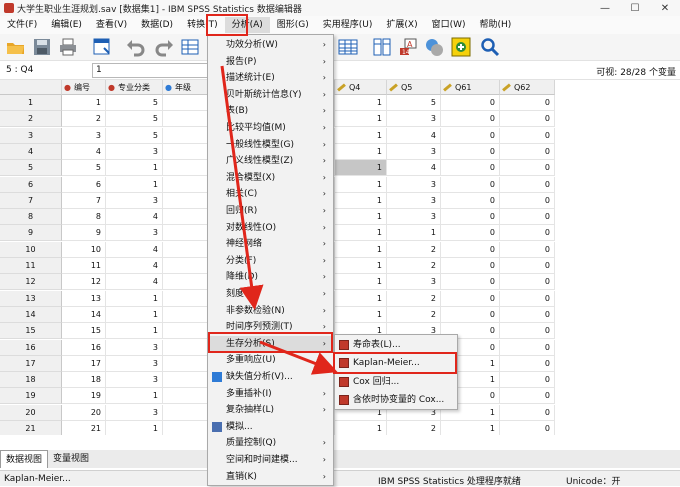  Describe the element at coordinates (136, 47) in the screenshot. I see `undo-icon` at that location.